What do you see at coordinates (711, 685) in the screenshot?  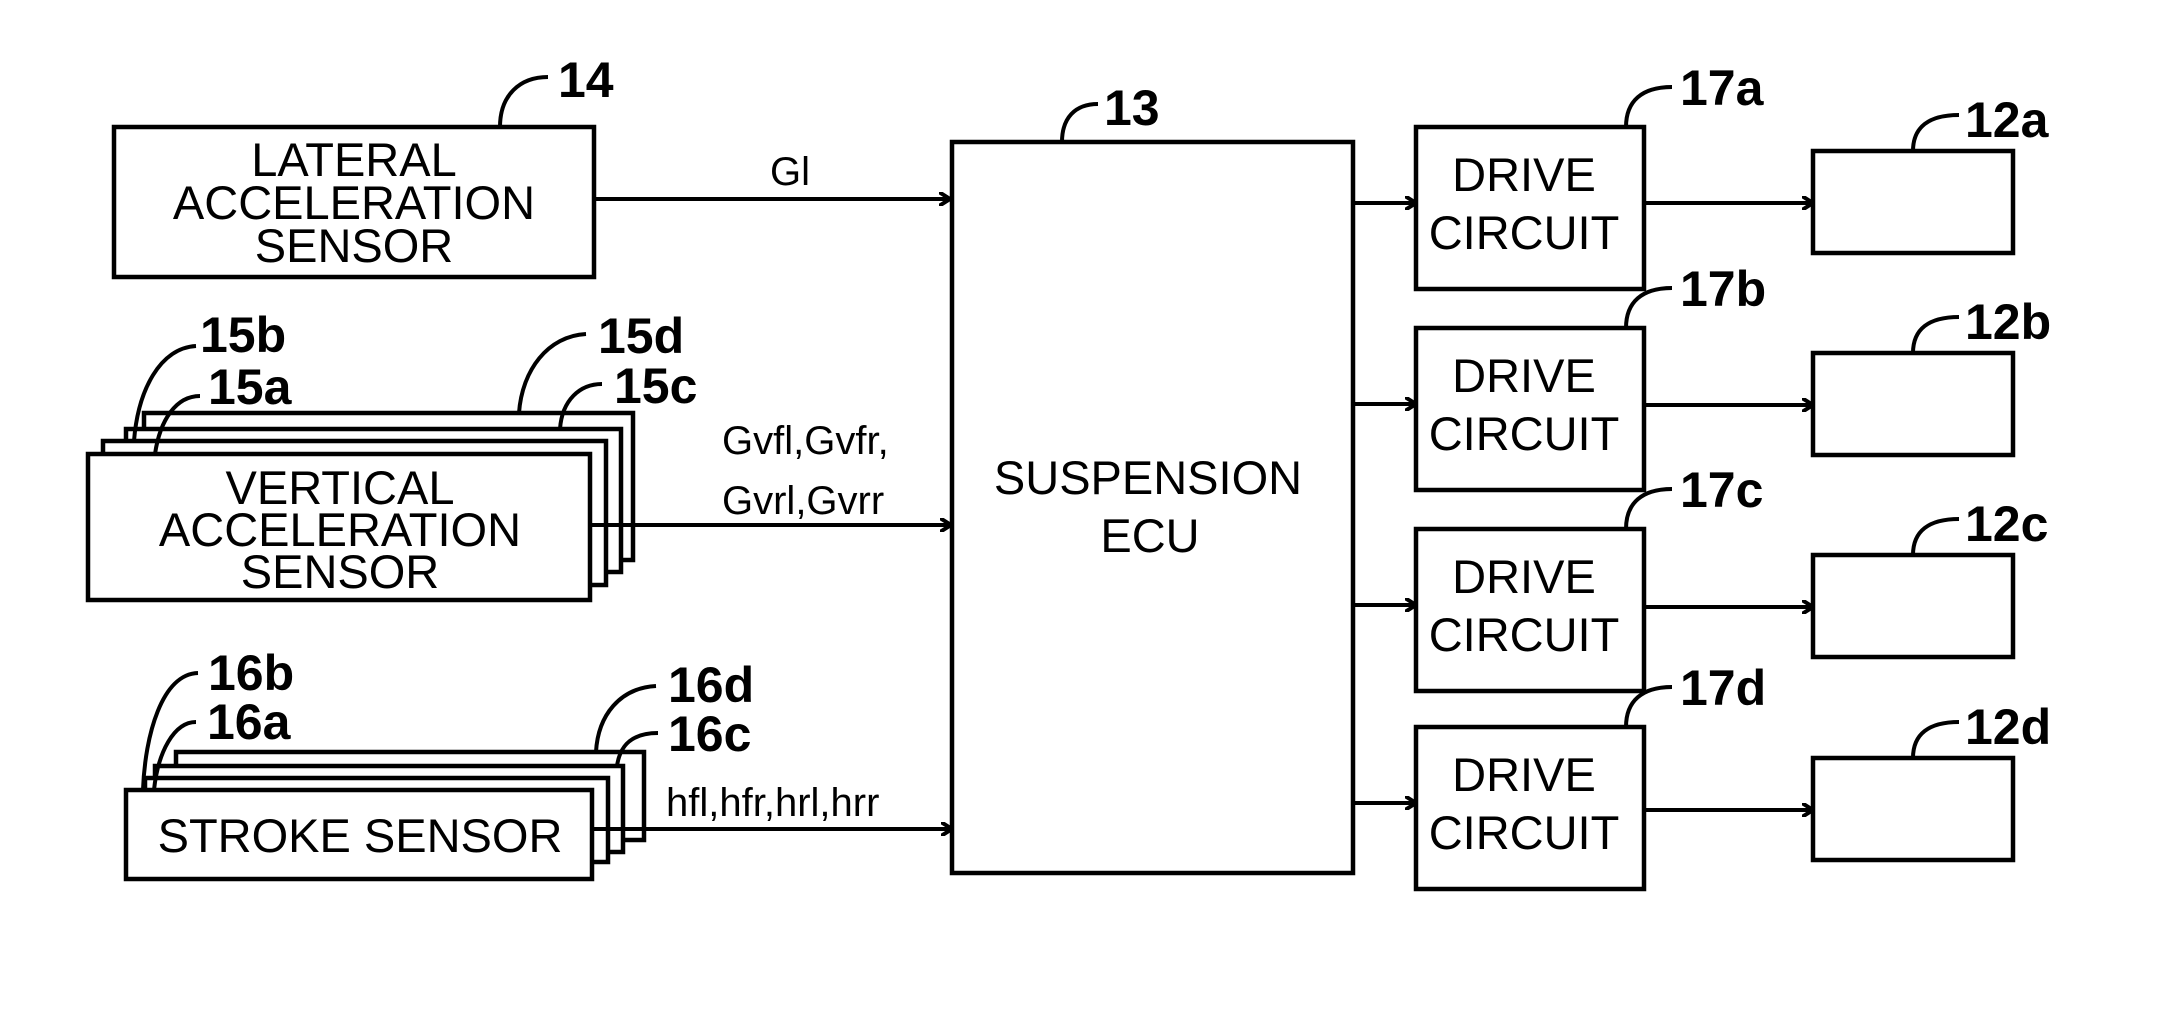 I see `ref-label-16d: 16d` at bounding box center [711, 685].